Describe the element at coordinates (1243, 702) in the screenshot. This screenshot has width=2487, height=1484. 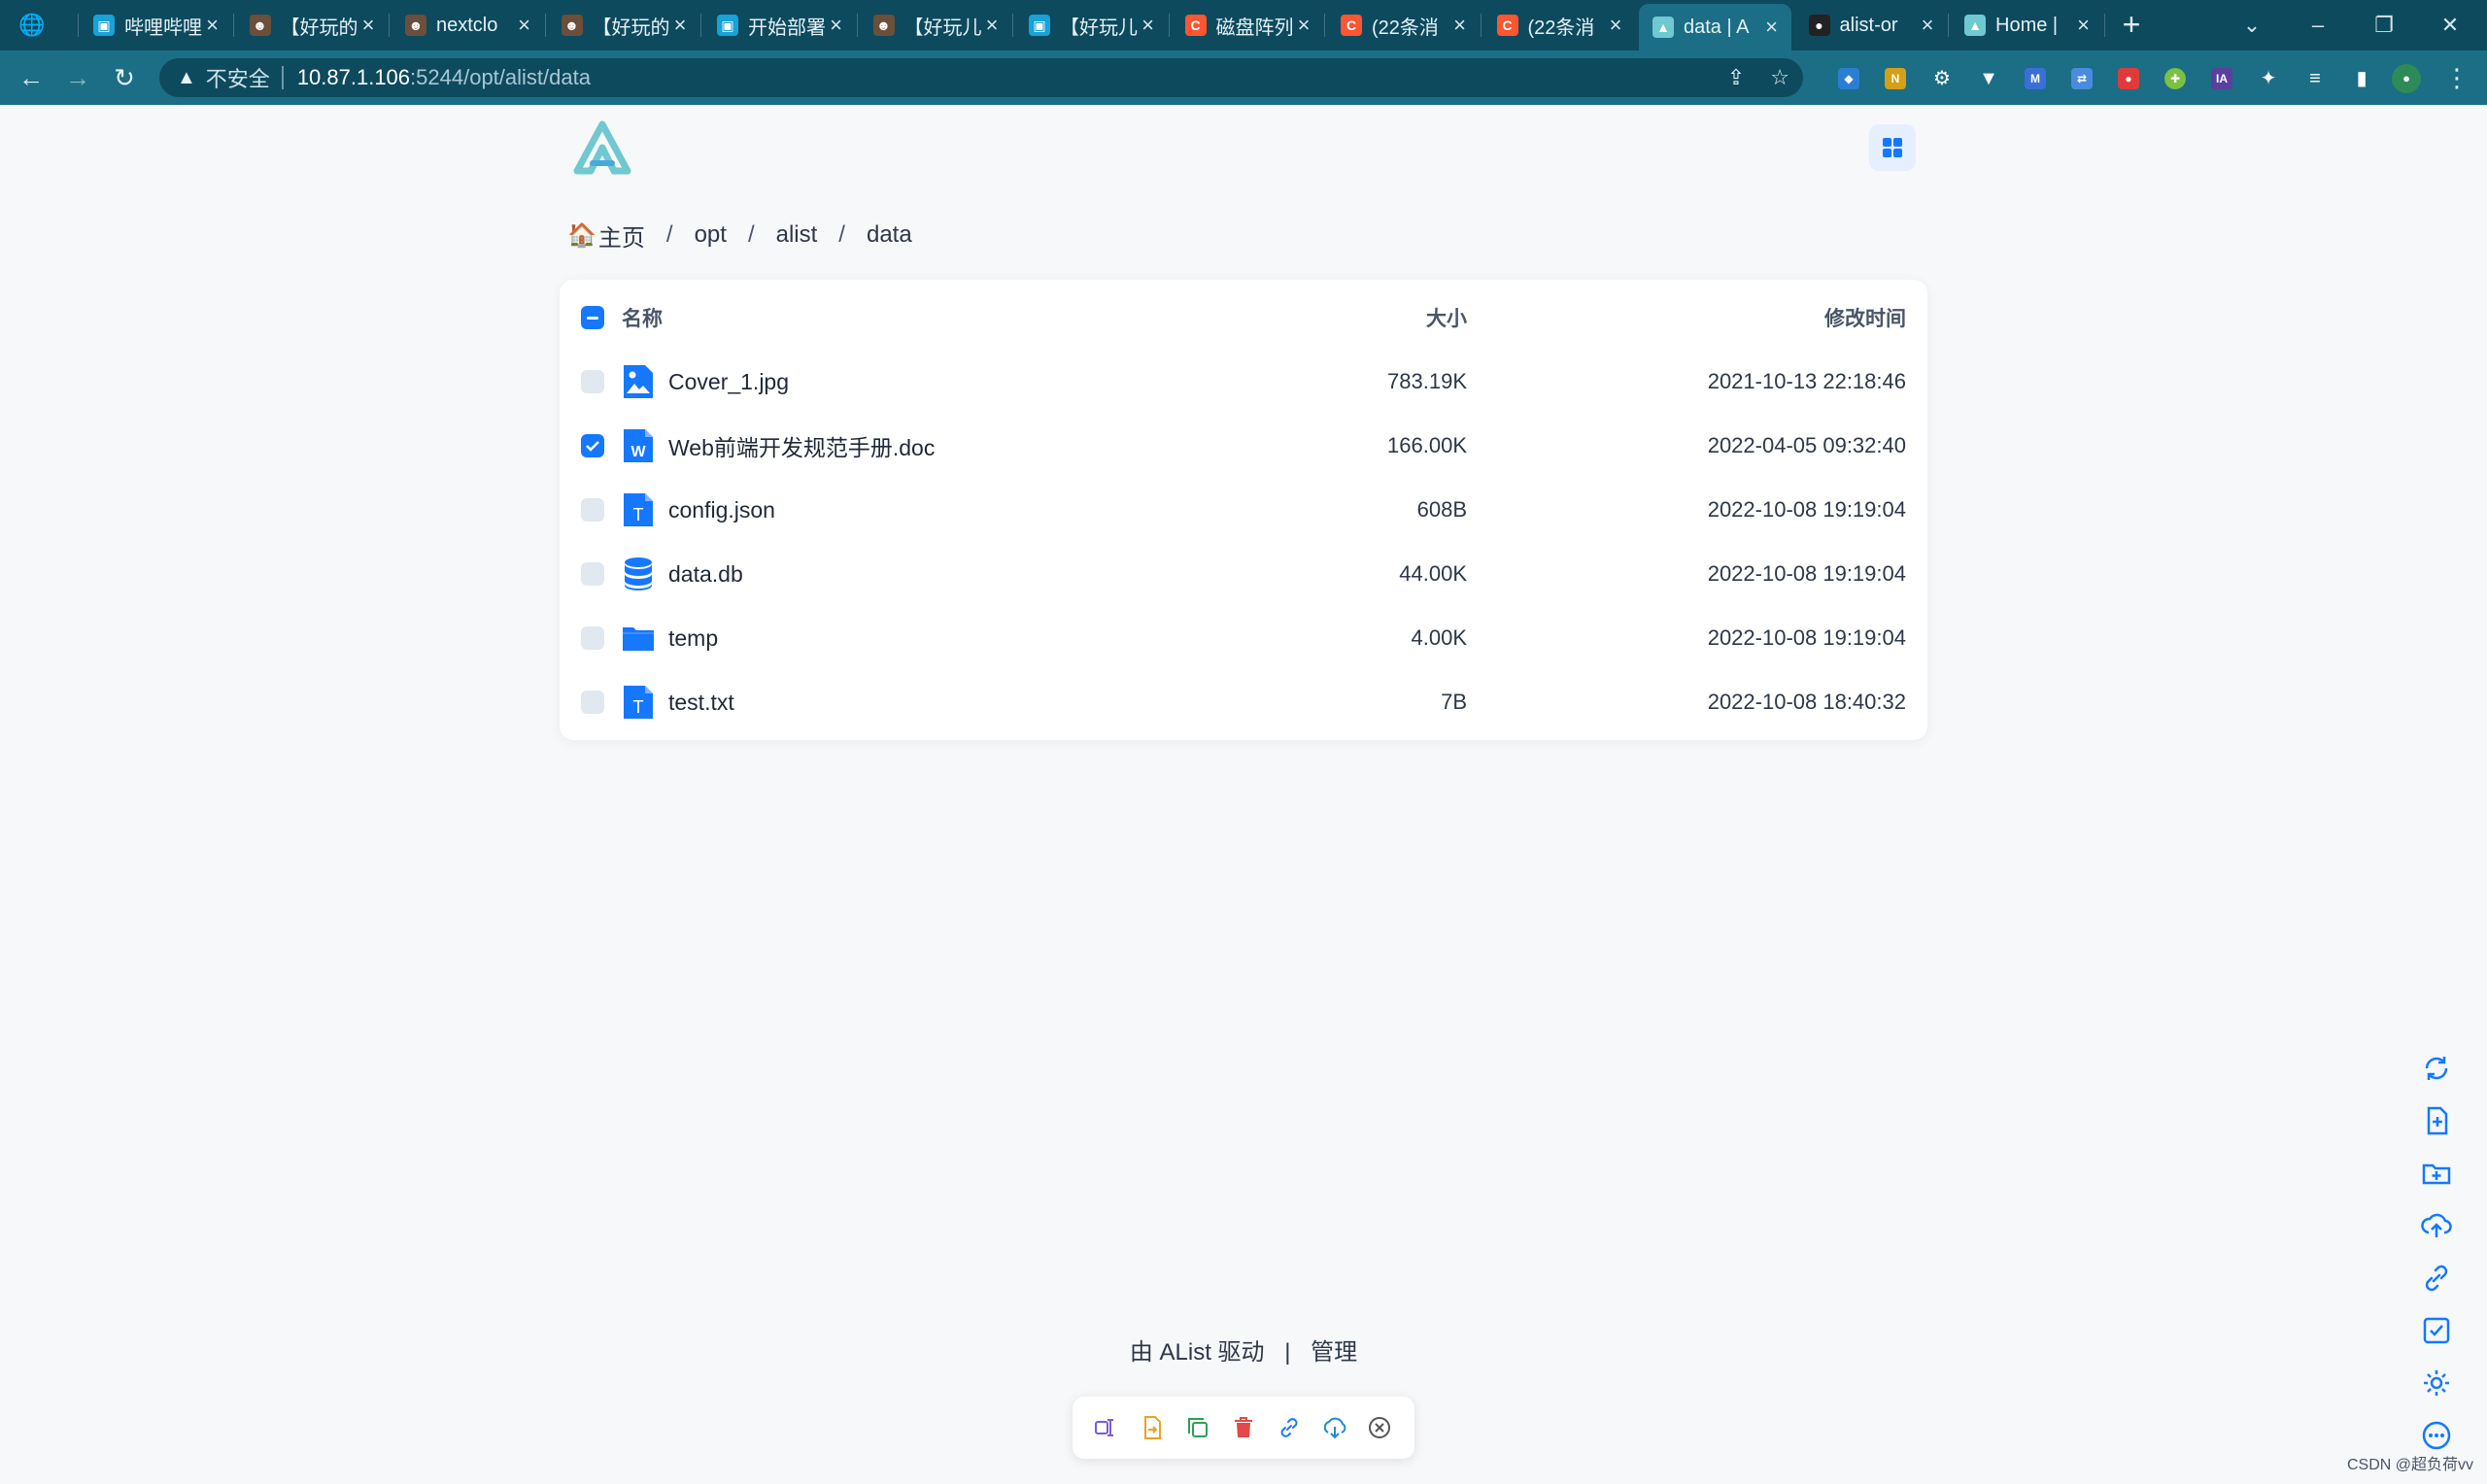
I see `file-row: Ttest.txt 7B 2022-10-08 18:40:32` at that location.